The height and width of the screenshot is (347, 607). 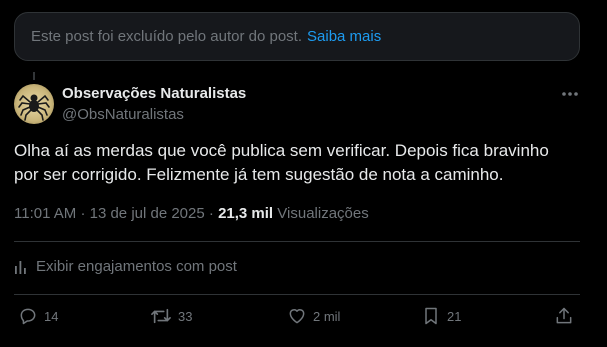 I want to click on post-date: 13 de jul de 2025, so click(x=147, y=213).